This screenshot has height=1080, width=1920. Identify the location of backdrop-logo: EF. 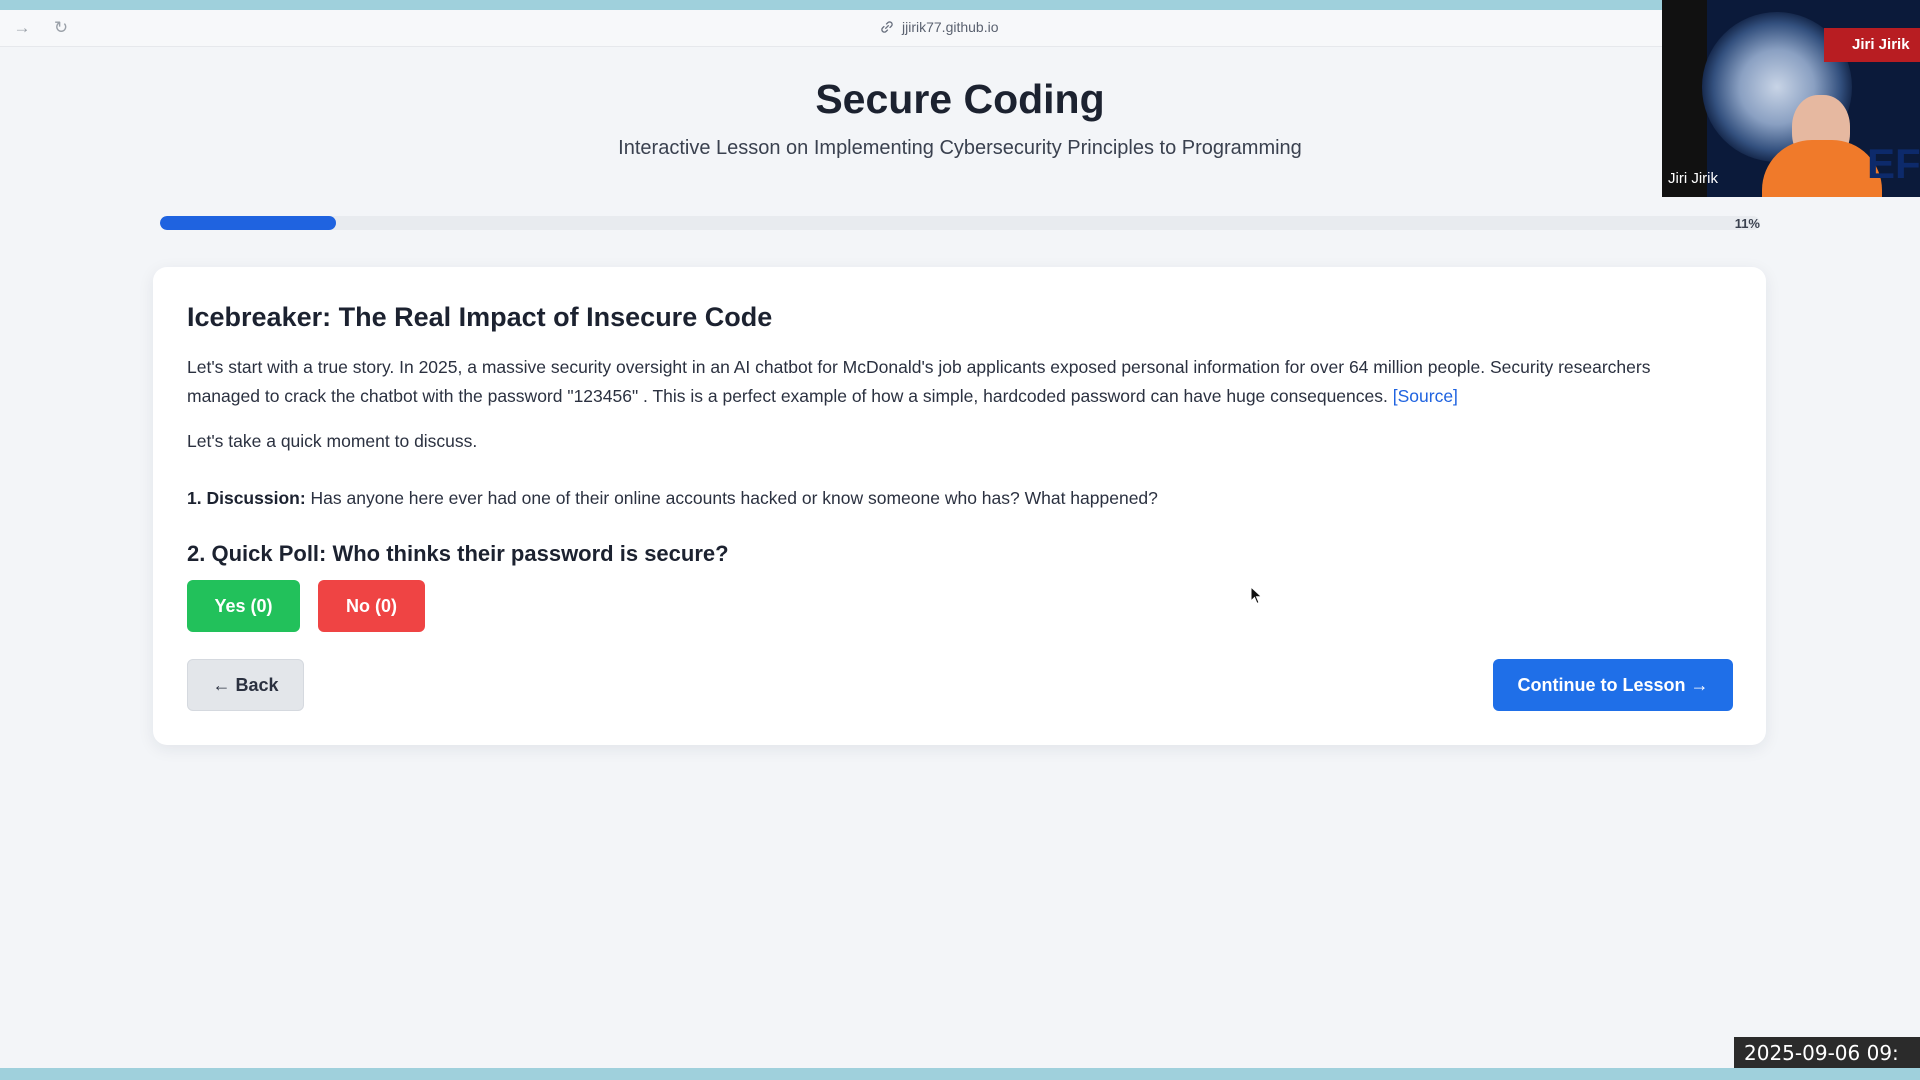
(1893, 163).